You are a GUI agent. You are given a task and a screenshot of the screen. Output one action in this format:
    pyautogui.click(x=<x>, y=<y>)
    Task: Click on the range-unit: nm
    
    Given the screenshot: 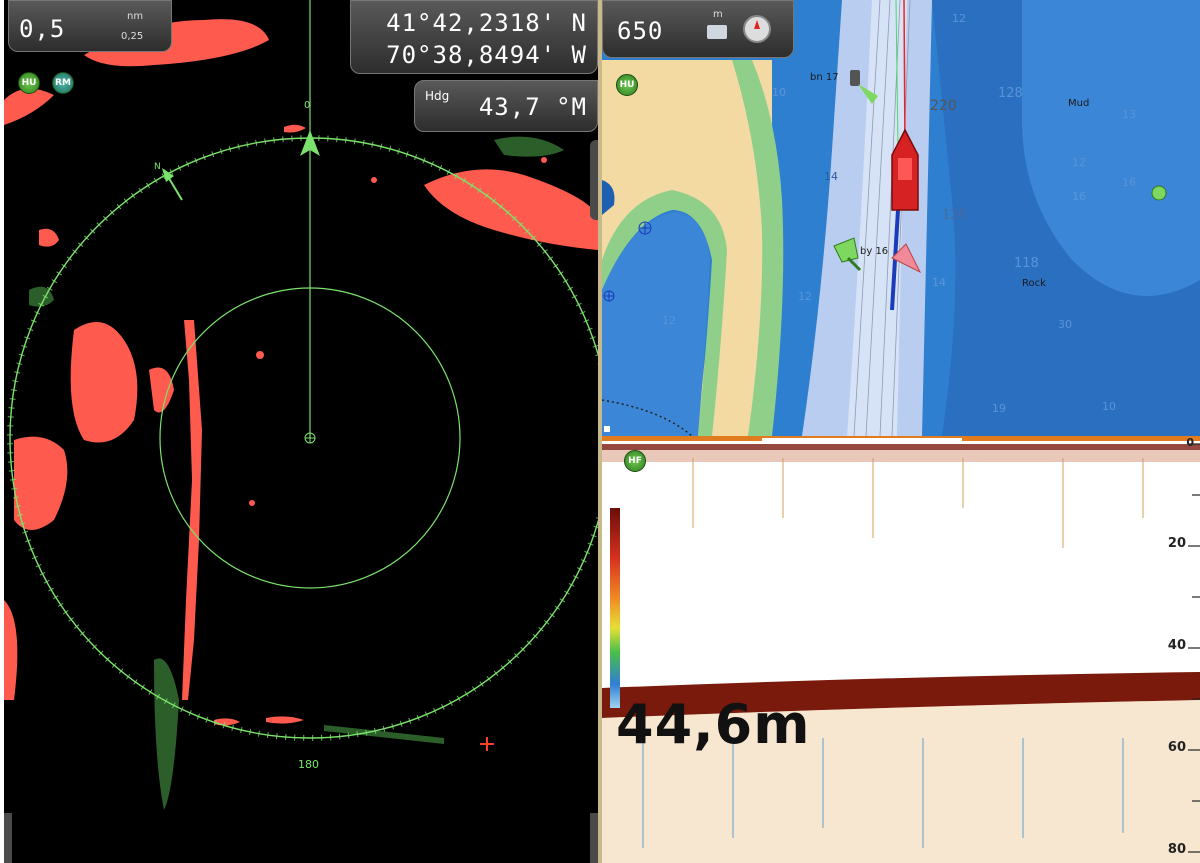 What is the action you would take?
    pyautogui.click(x=135, y=16)
    